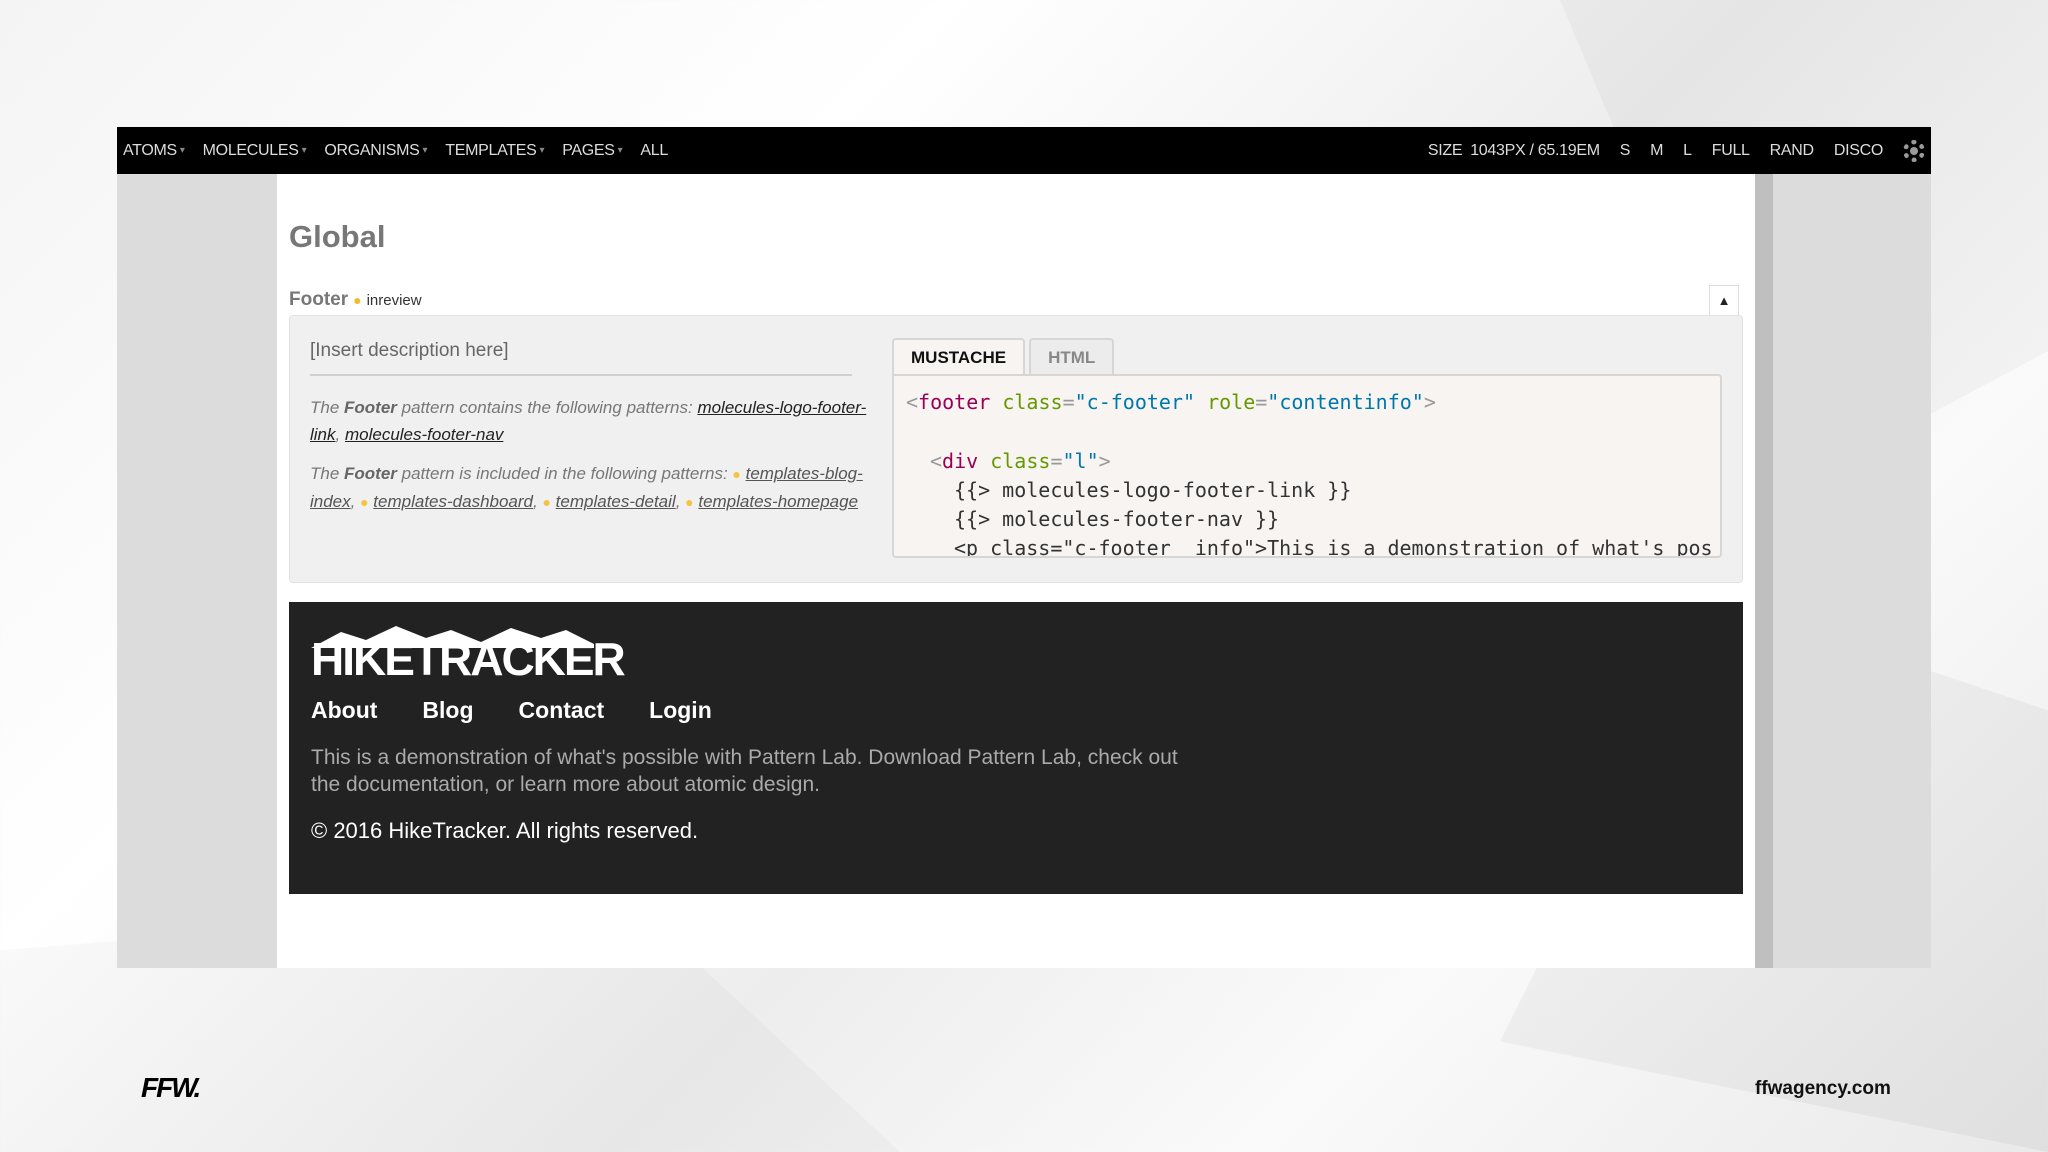  I want to click on footer-nav: About Blog Contact Login, so click(534, 710).